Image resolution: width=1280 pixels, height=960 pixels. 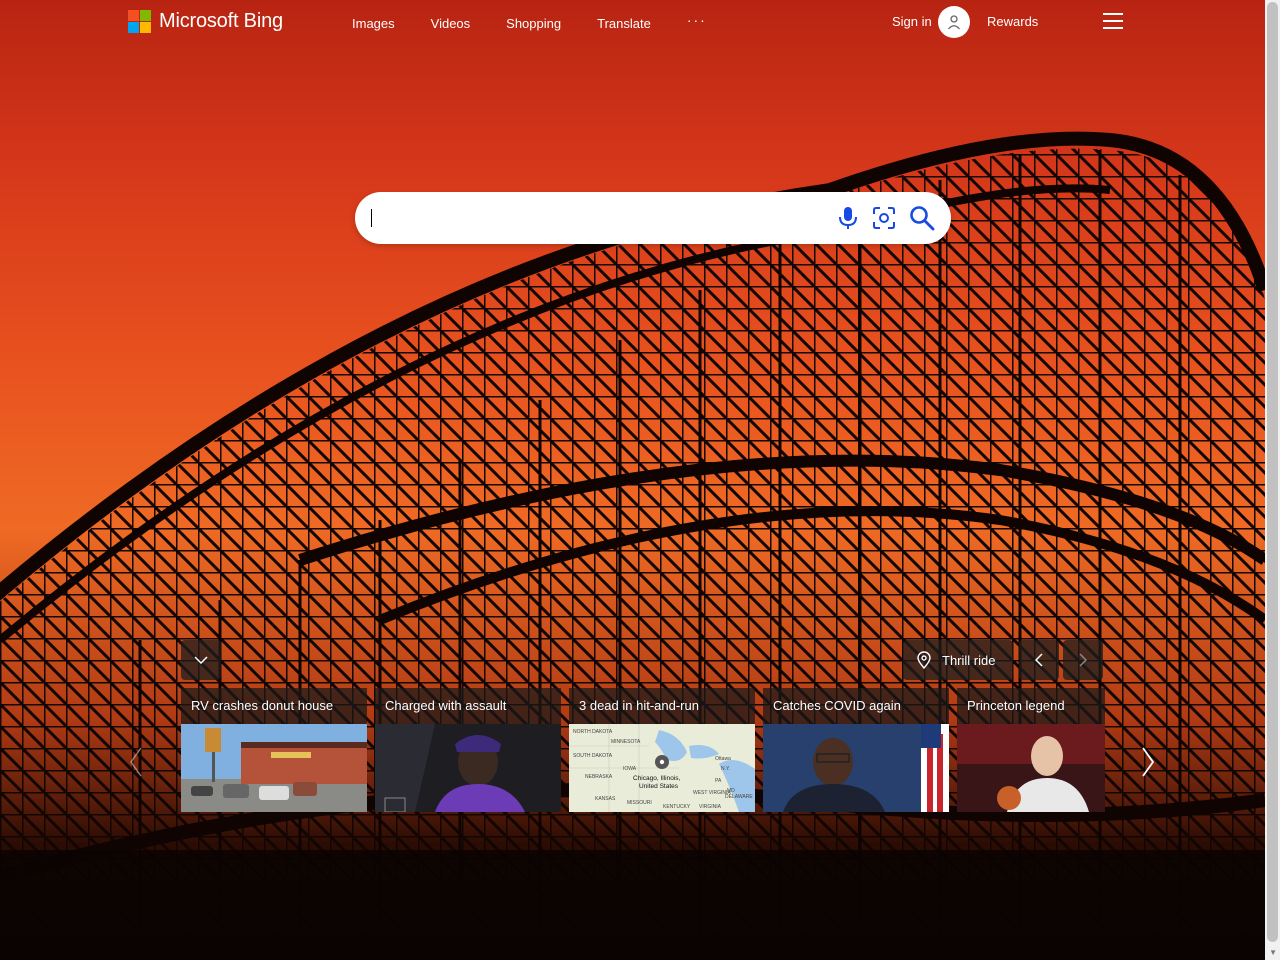 What do you see at coordinates (624, 23) in the screenshot?
I see `nav-translate: Translate` at bounding box center [624, 23].